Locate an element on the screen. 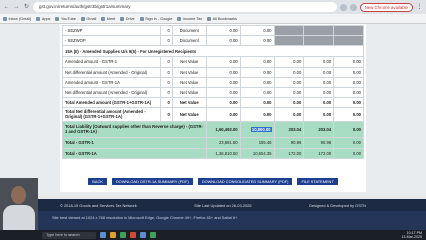  bookmark-item: Apps is located at coordinates (43, 18).